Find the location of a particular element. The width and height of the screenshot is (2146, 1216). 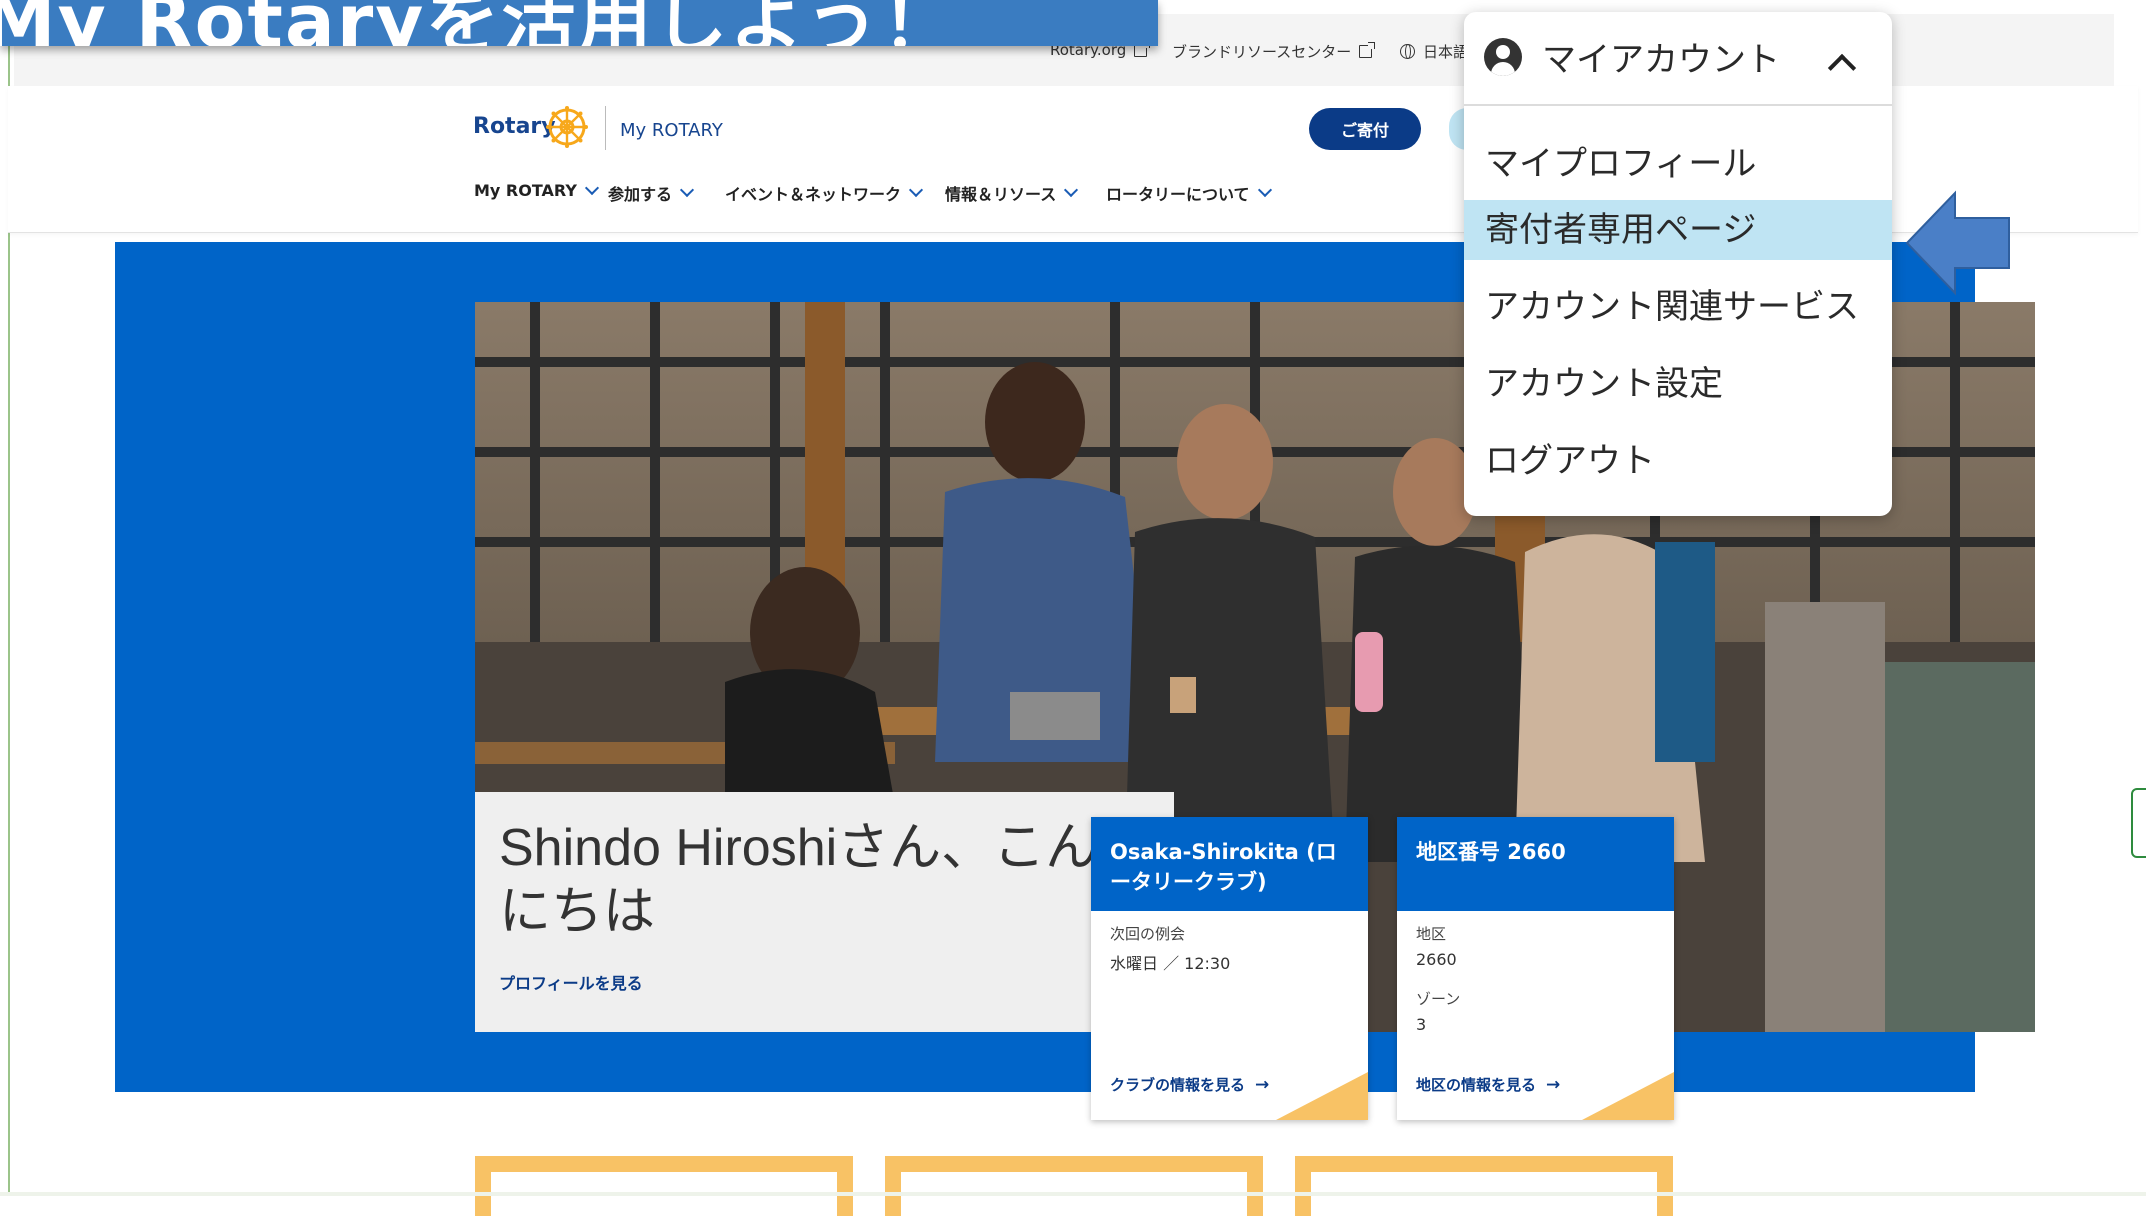

next-meeting-label: 次回の例会 is located at coordinates (1148, 934).